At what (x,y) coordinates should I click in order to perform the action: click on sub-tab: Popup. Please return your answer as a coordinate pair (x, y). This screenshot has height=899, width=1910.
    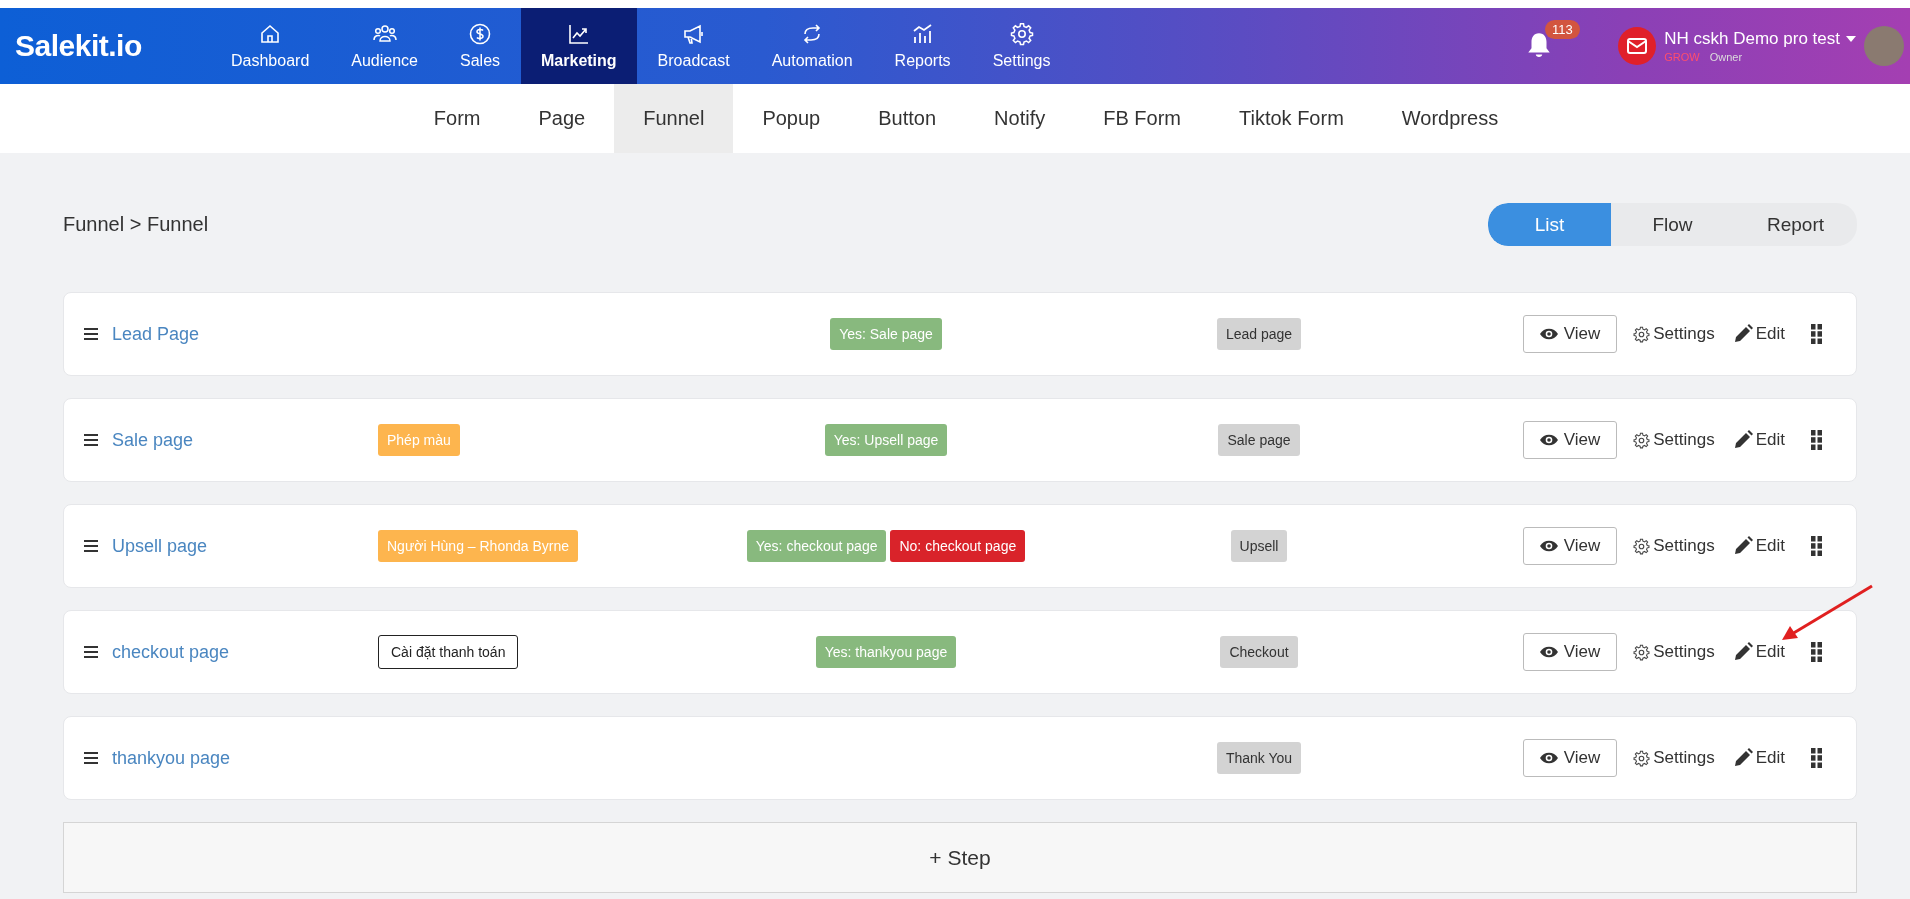
    Looking at the image, I should click on (791, 118).